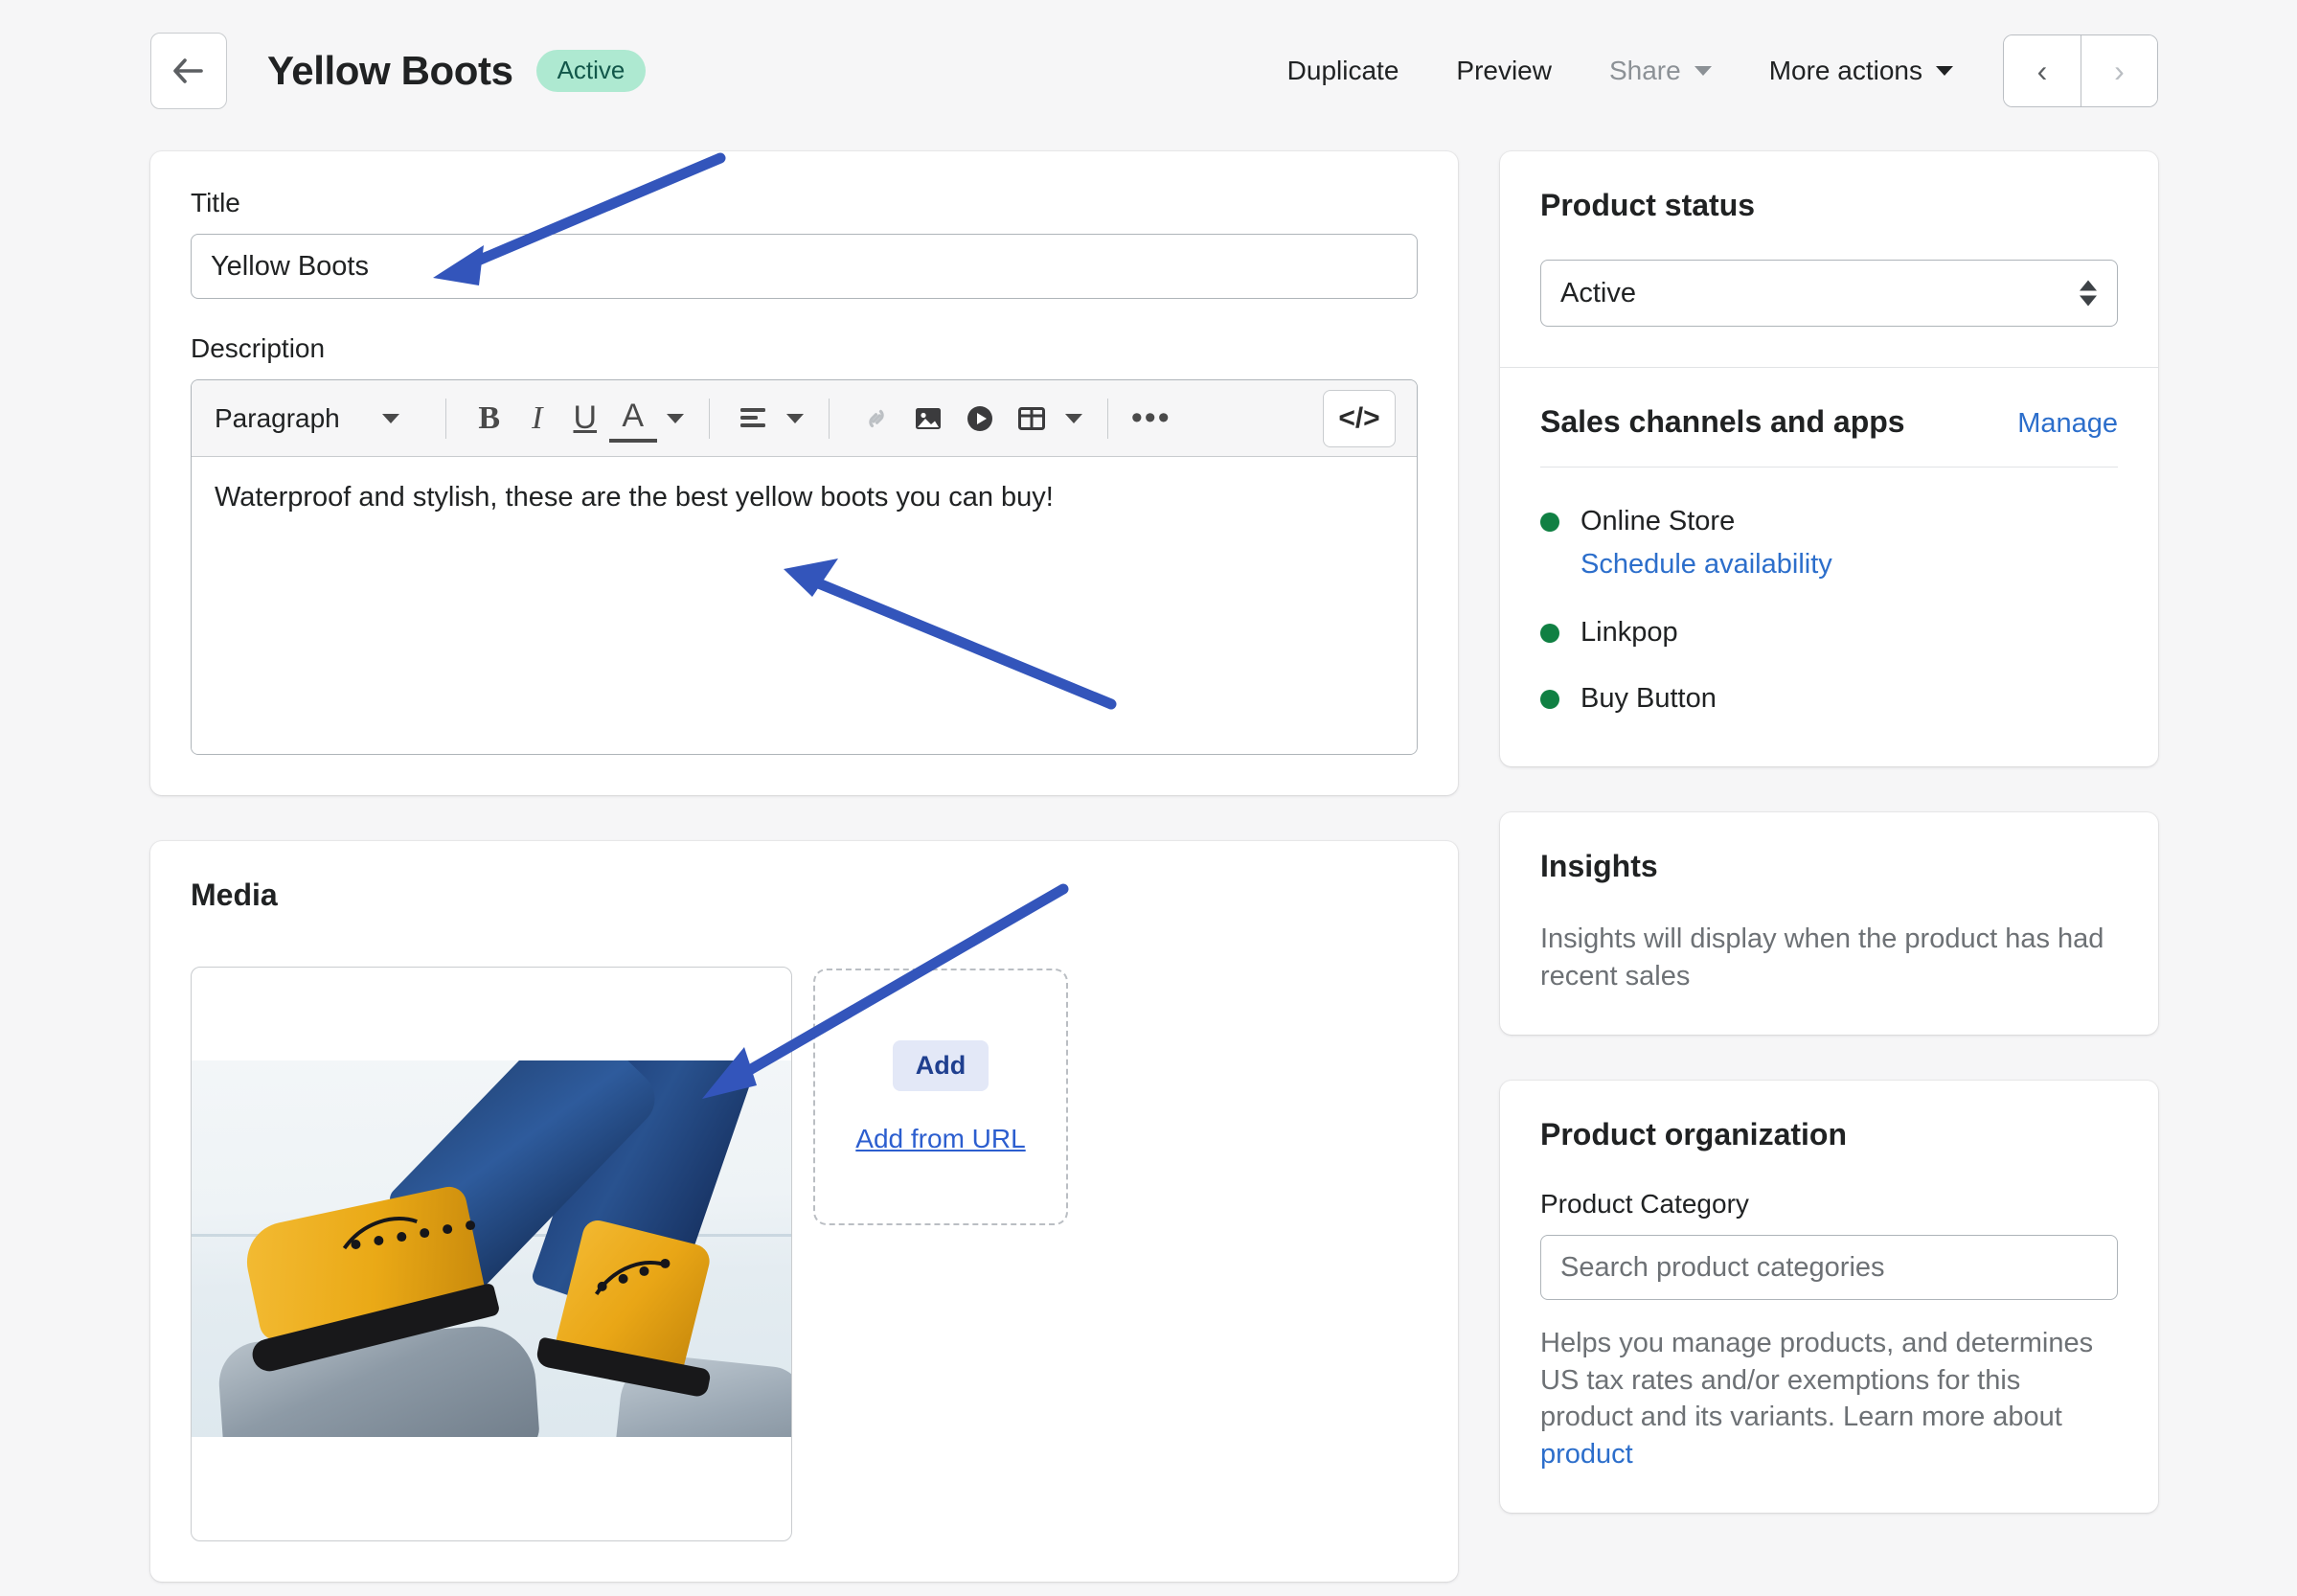 This screenshot has width=2297, height=1596. Describe the element at coordinates (1850, 565) in the screenshot. I see `schedule-availability-link: Schedule availability` at that location.